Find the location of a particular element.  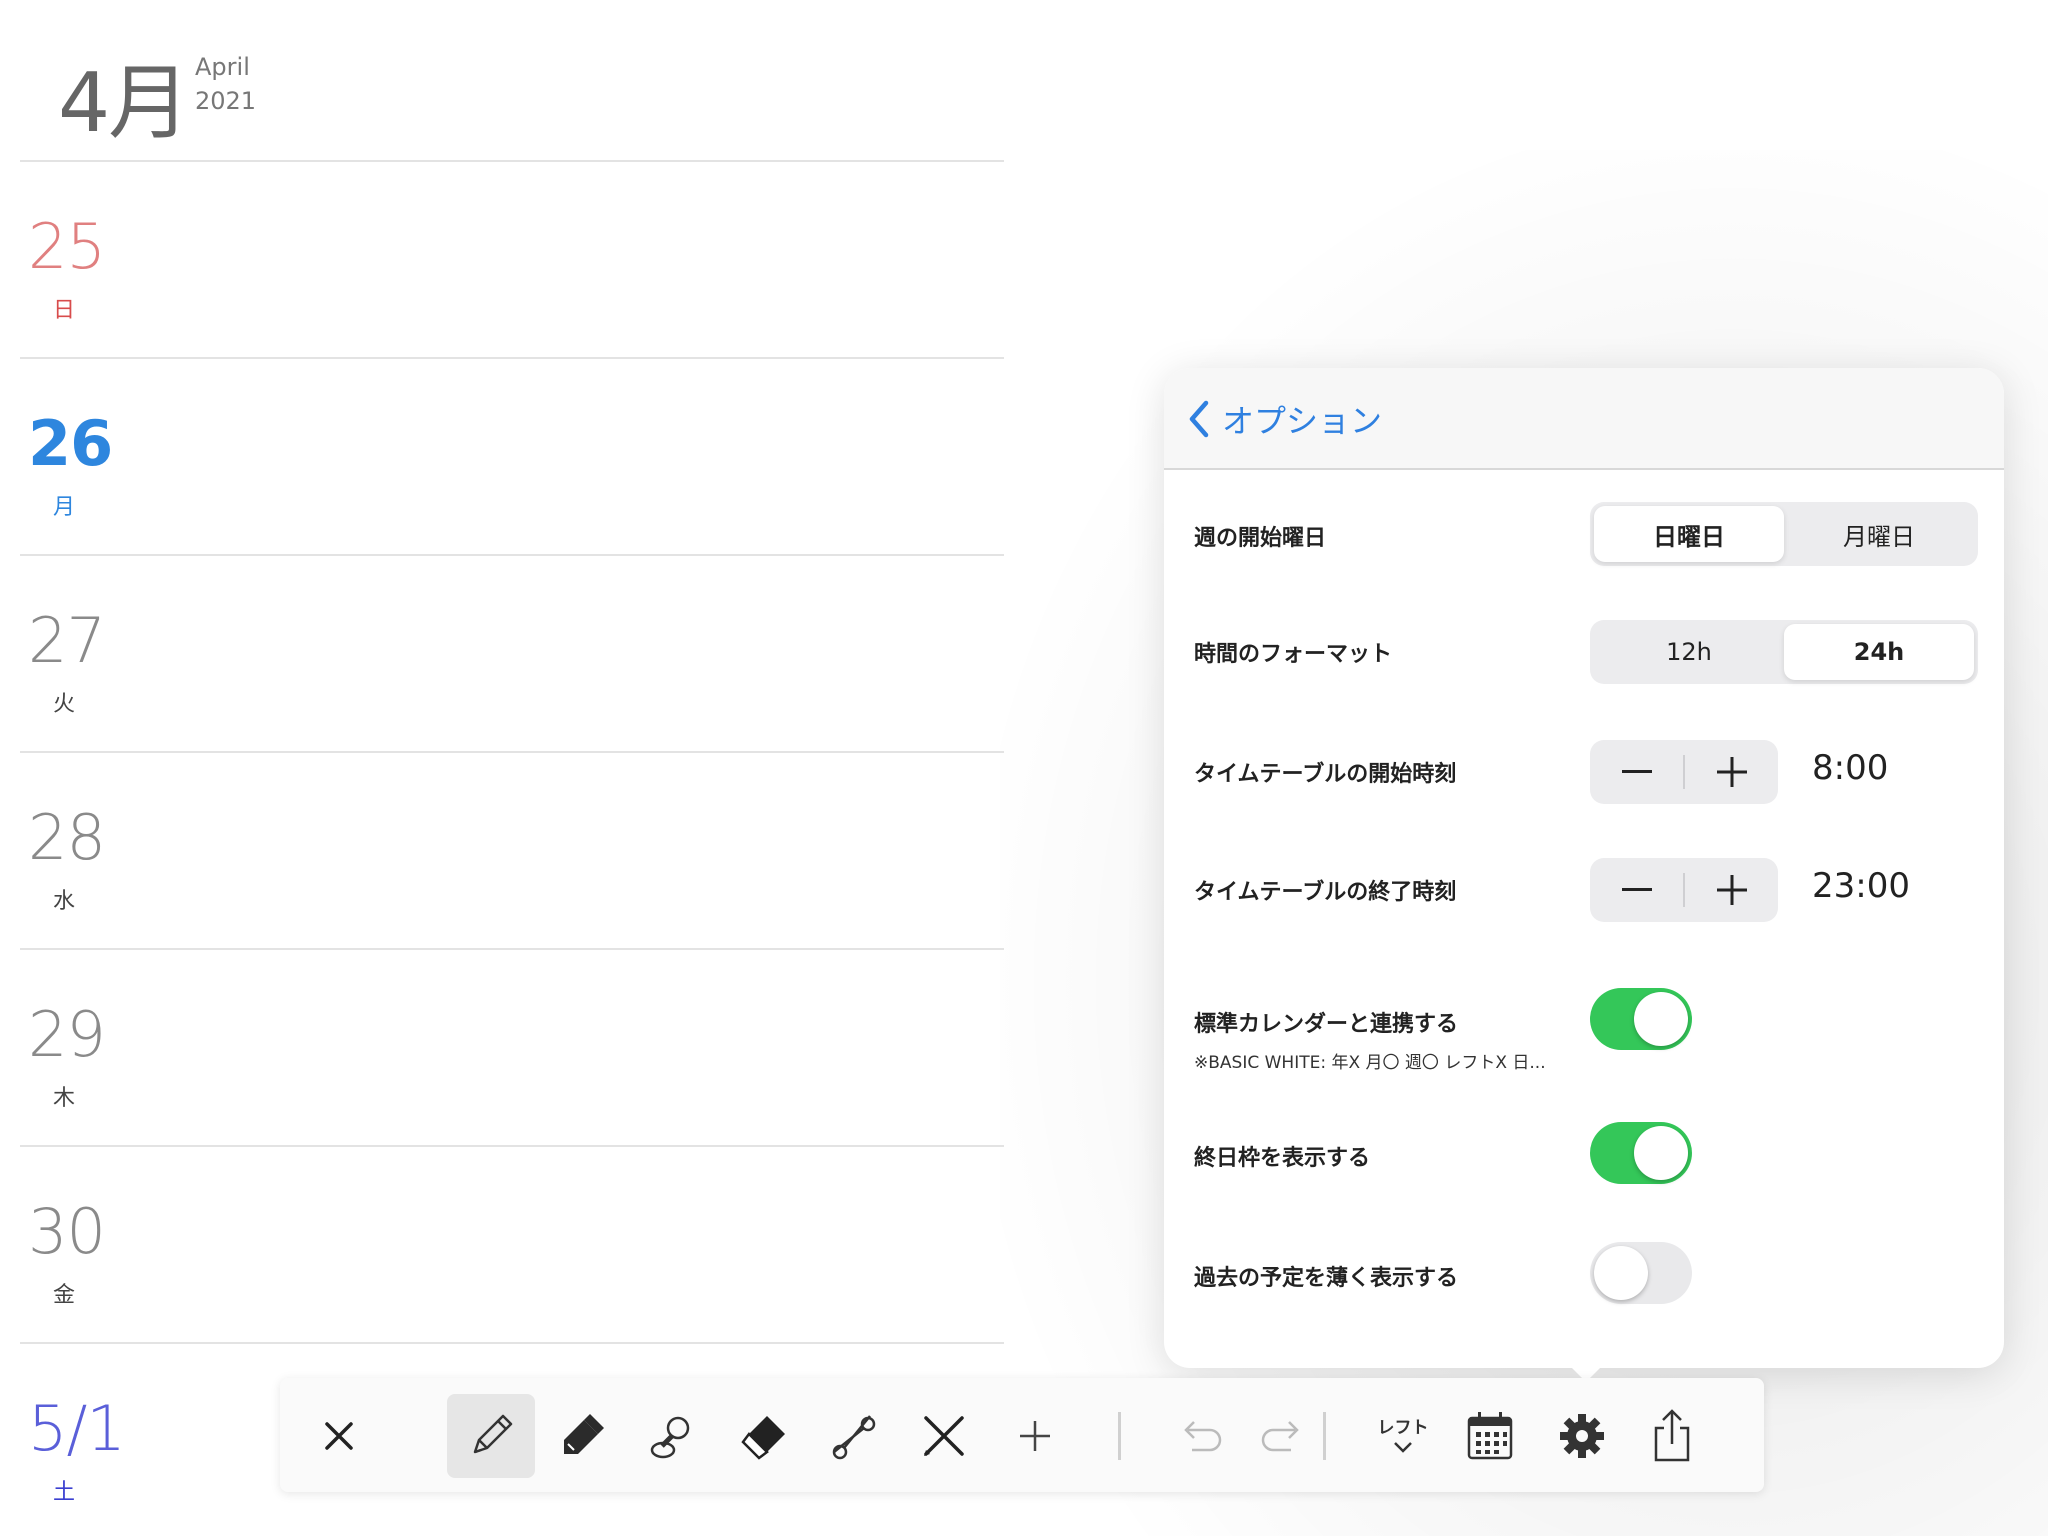

calendar-button is located at coordinates (1490, 1436).